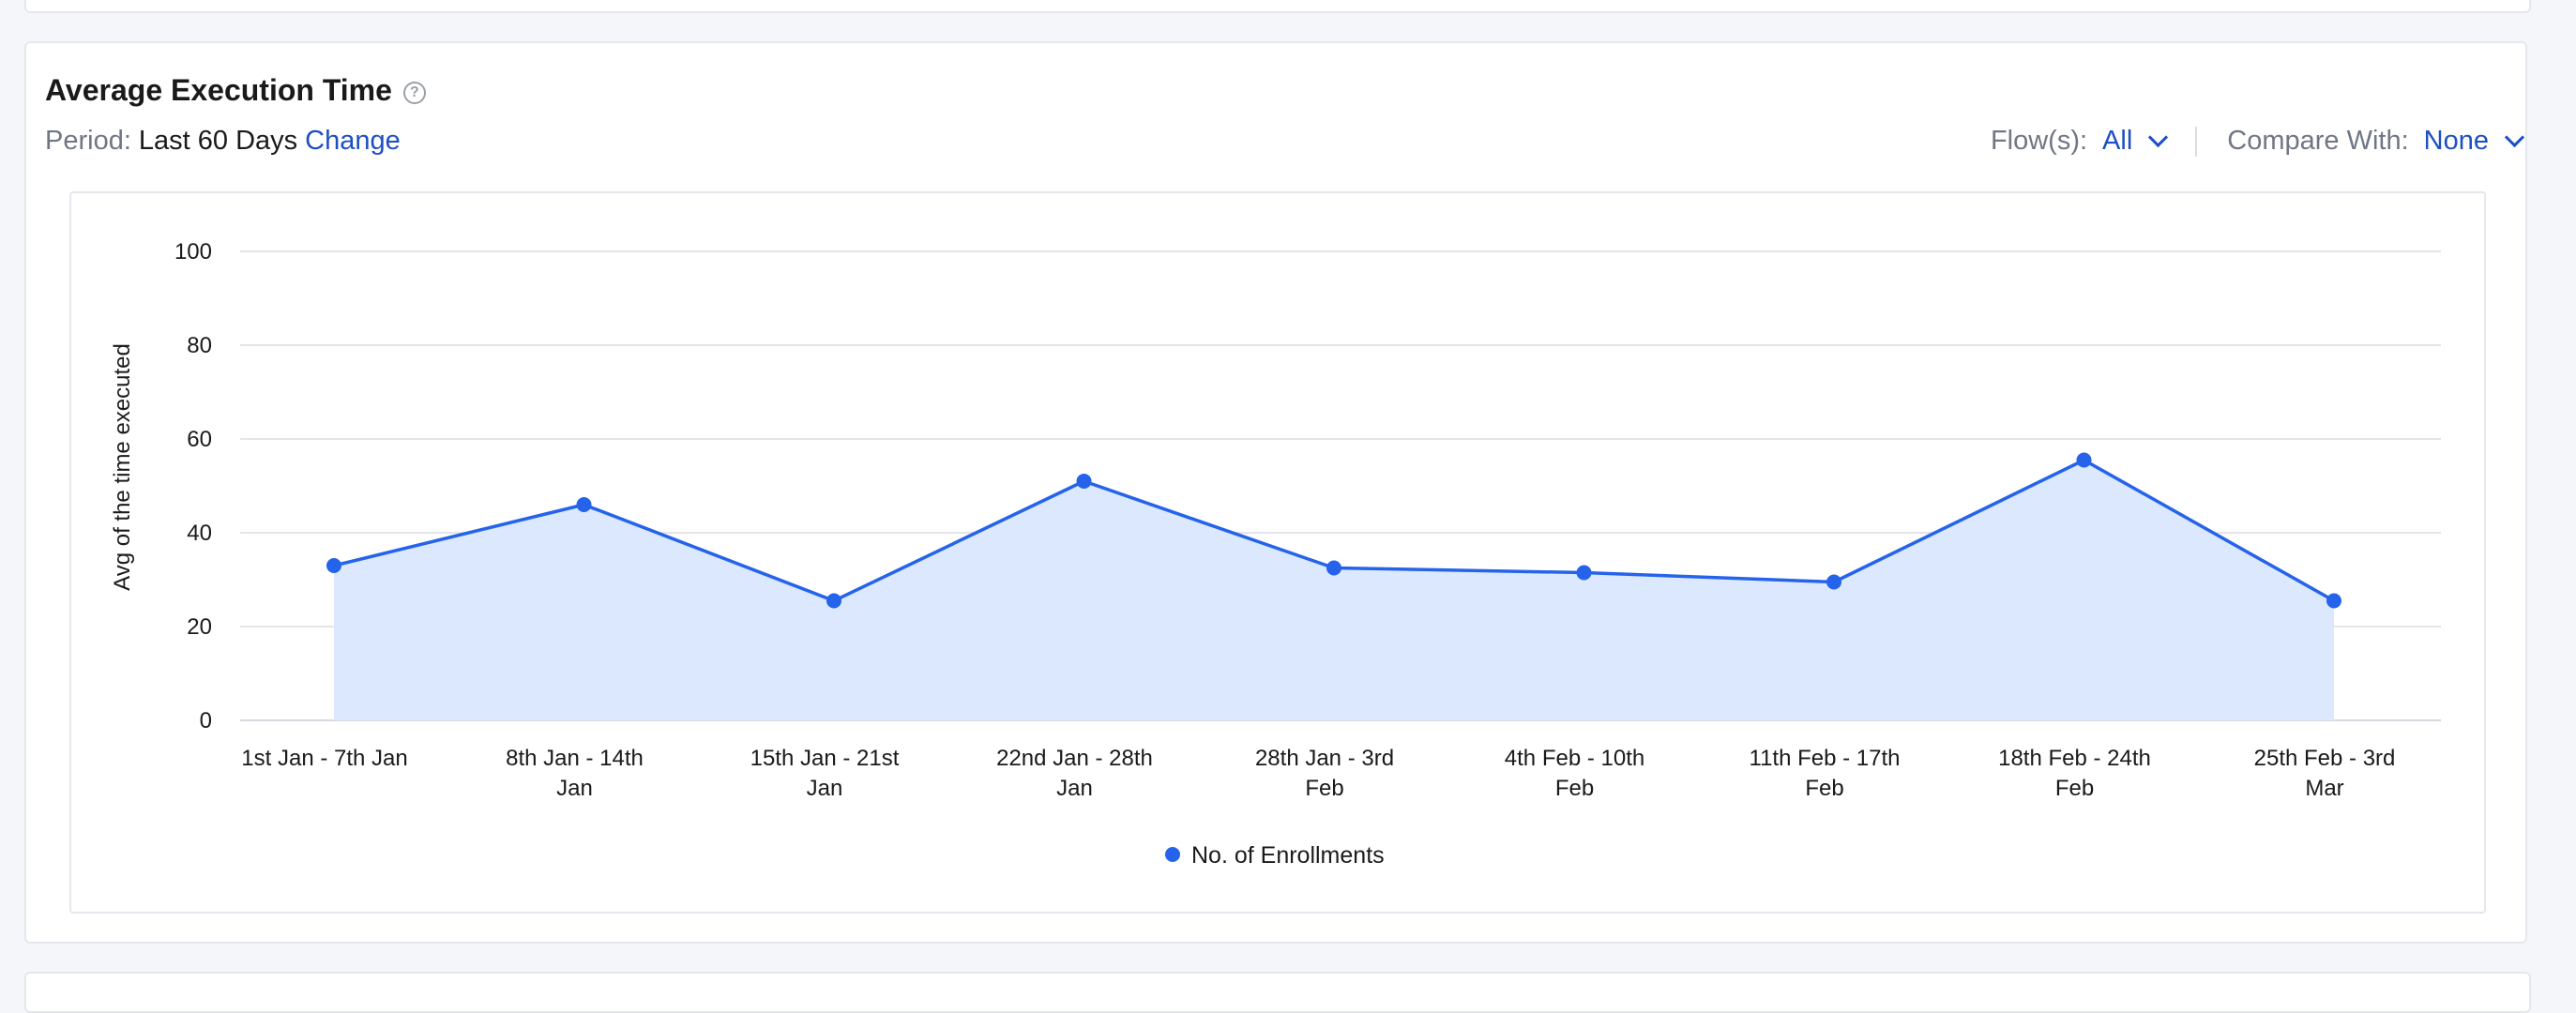  Describe the element at coordinates (2196, 142) in the screenshot. I see `filter-divider` at that location.